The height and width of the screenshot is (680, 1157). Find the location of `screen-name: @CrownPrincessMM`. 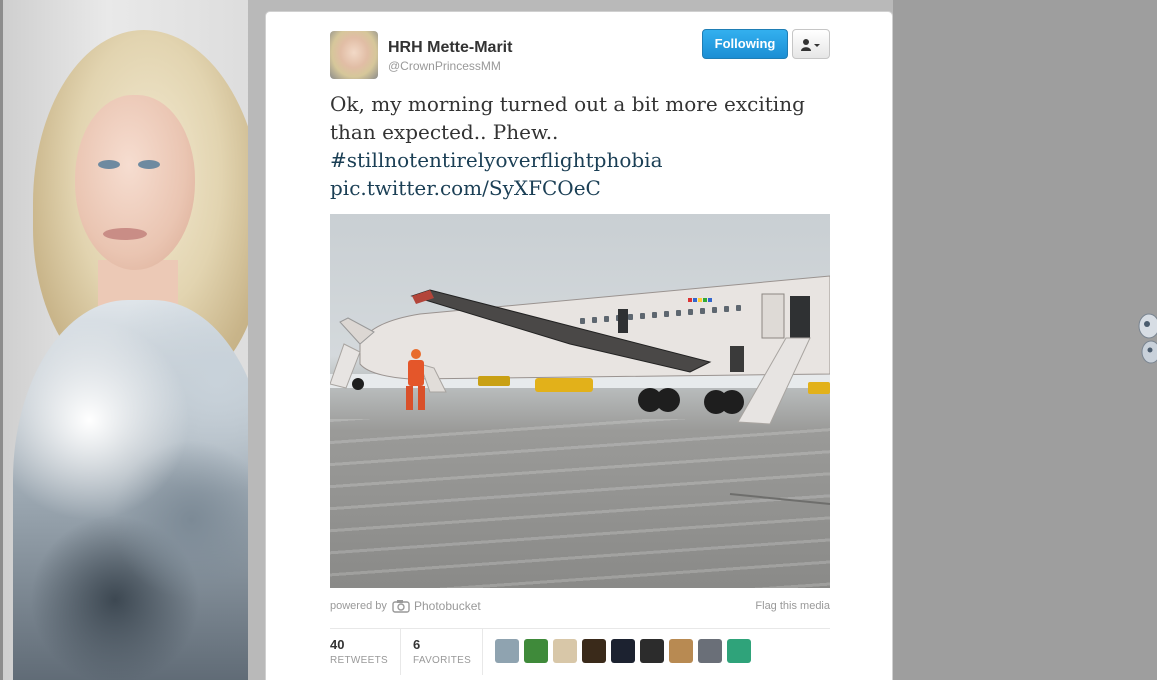

screen-name: @CrownPrincessMM is located at coordinates (444, 66).